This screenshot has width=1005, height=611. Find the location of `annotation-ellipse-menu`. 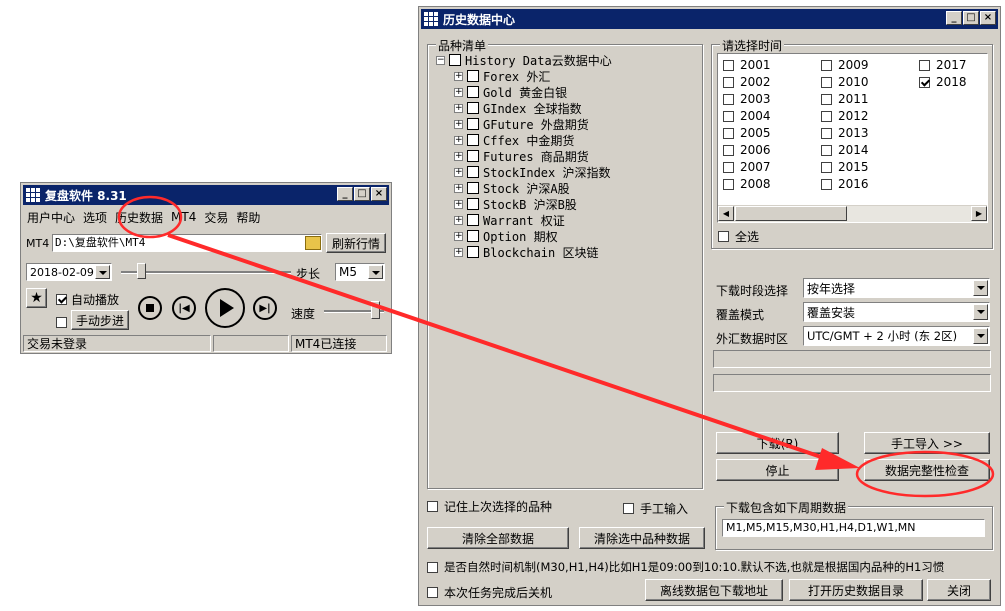

annotation-ellipse-menu is located at coordinates (150, 217).